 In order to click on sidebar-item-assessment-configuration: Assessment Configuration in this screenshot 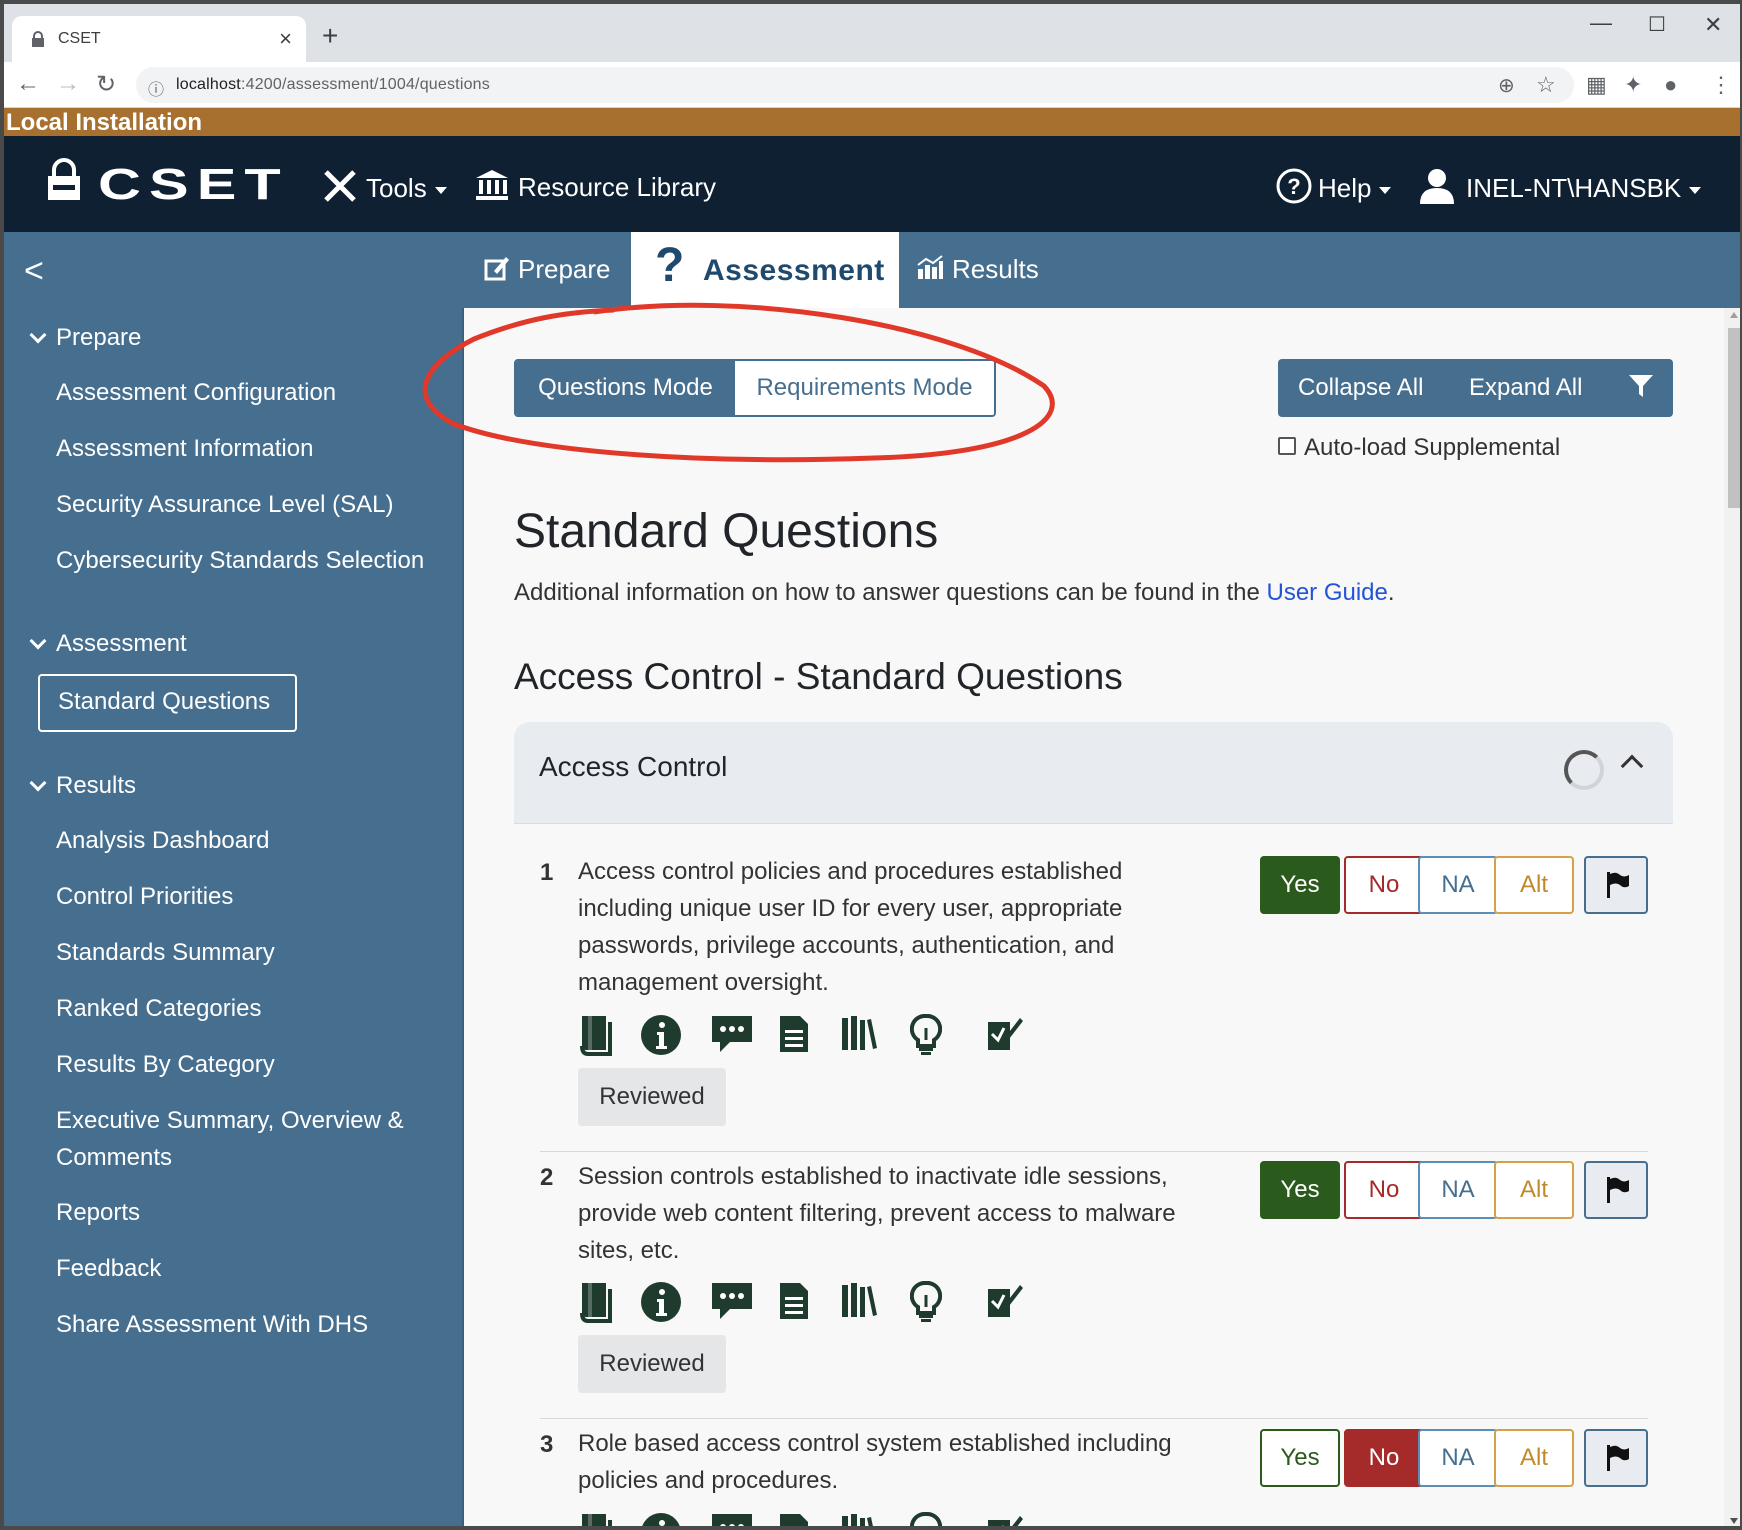, I will do `click(196, 392)`.